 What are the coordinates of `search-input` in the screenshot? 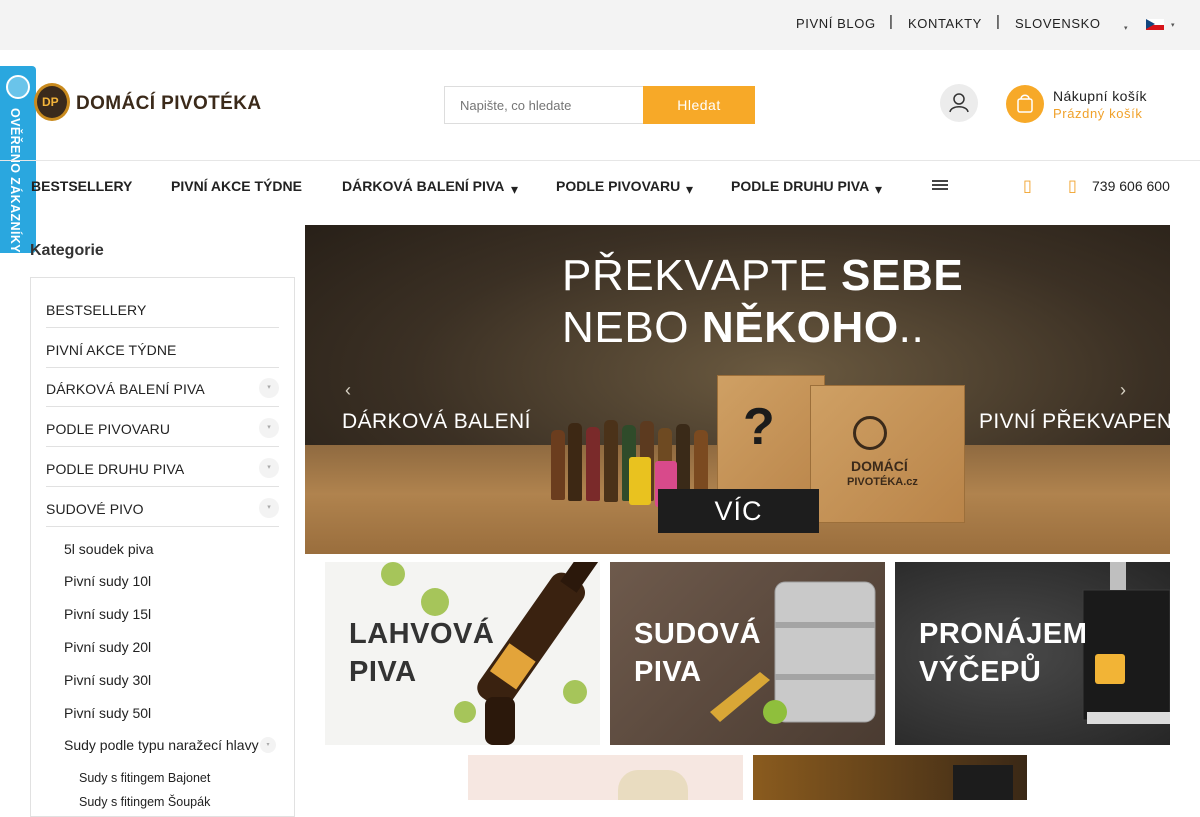 It's located at (544, 105).